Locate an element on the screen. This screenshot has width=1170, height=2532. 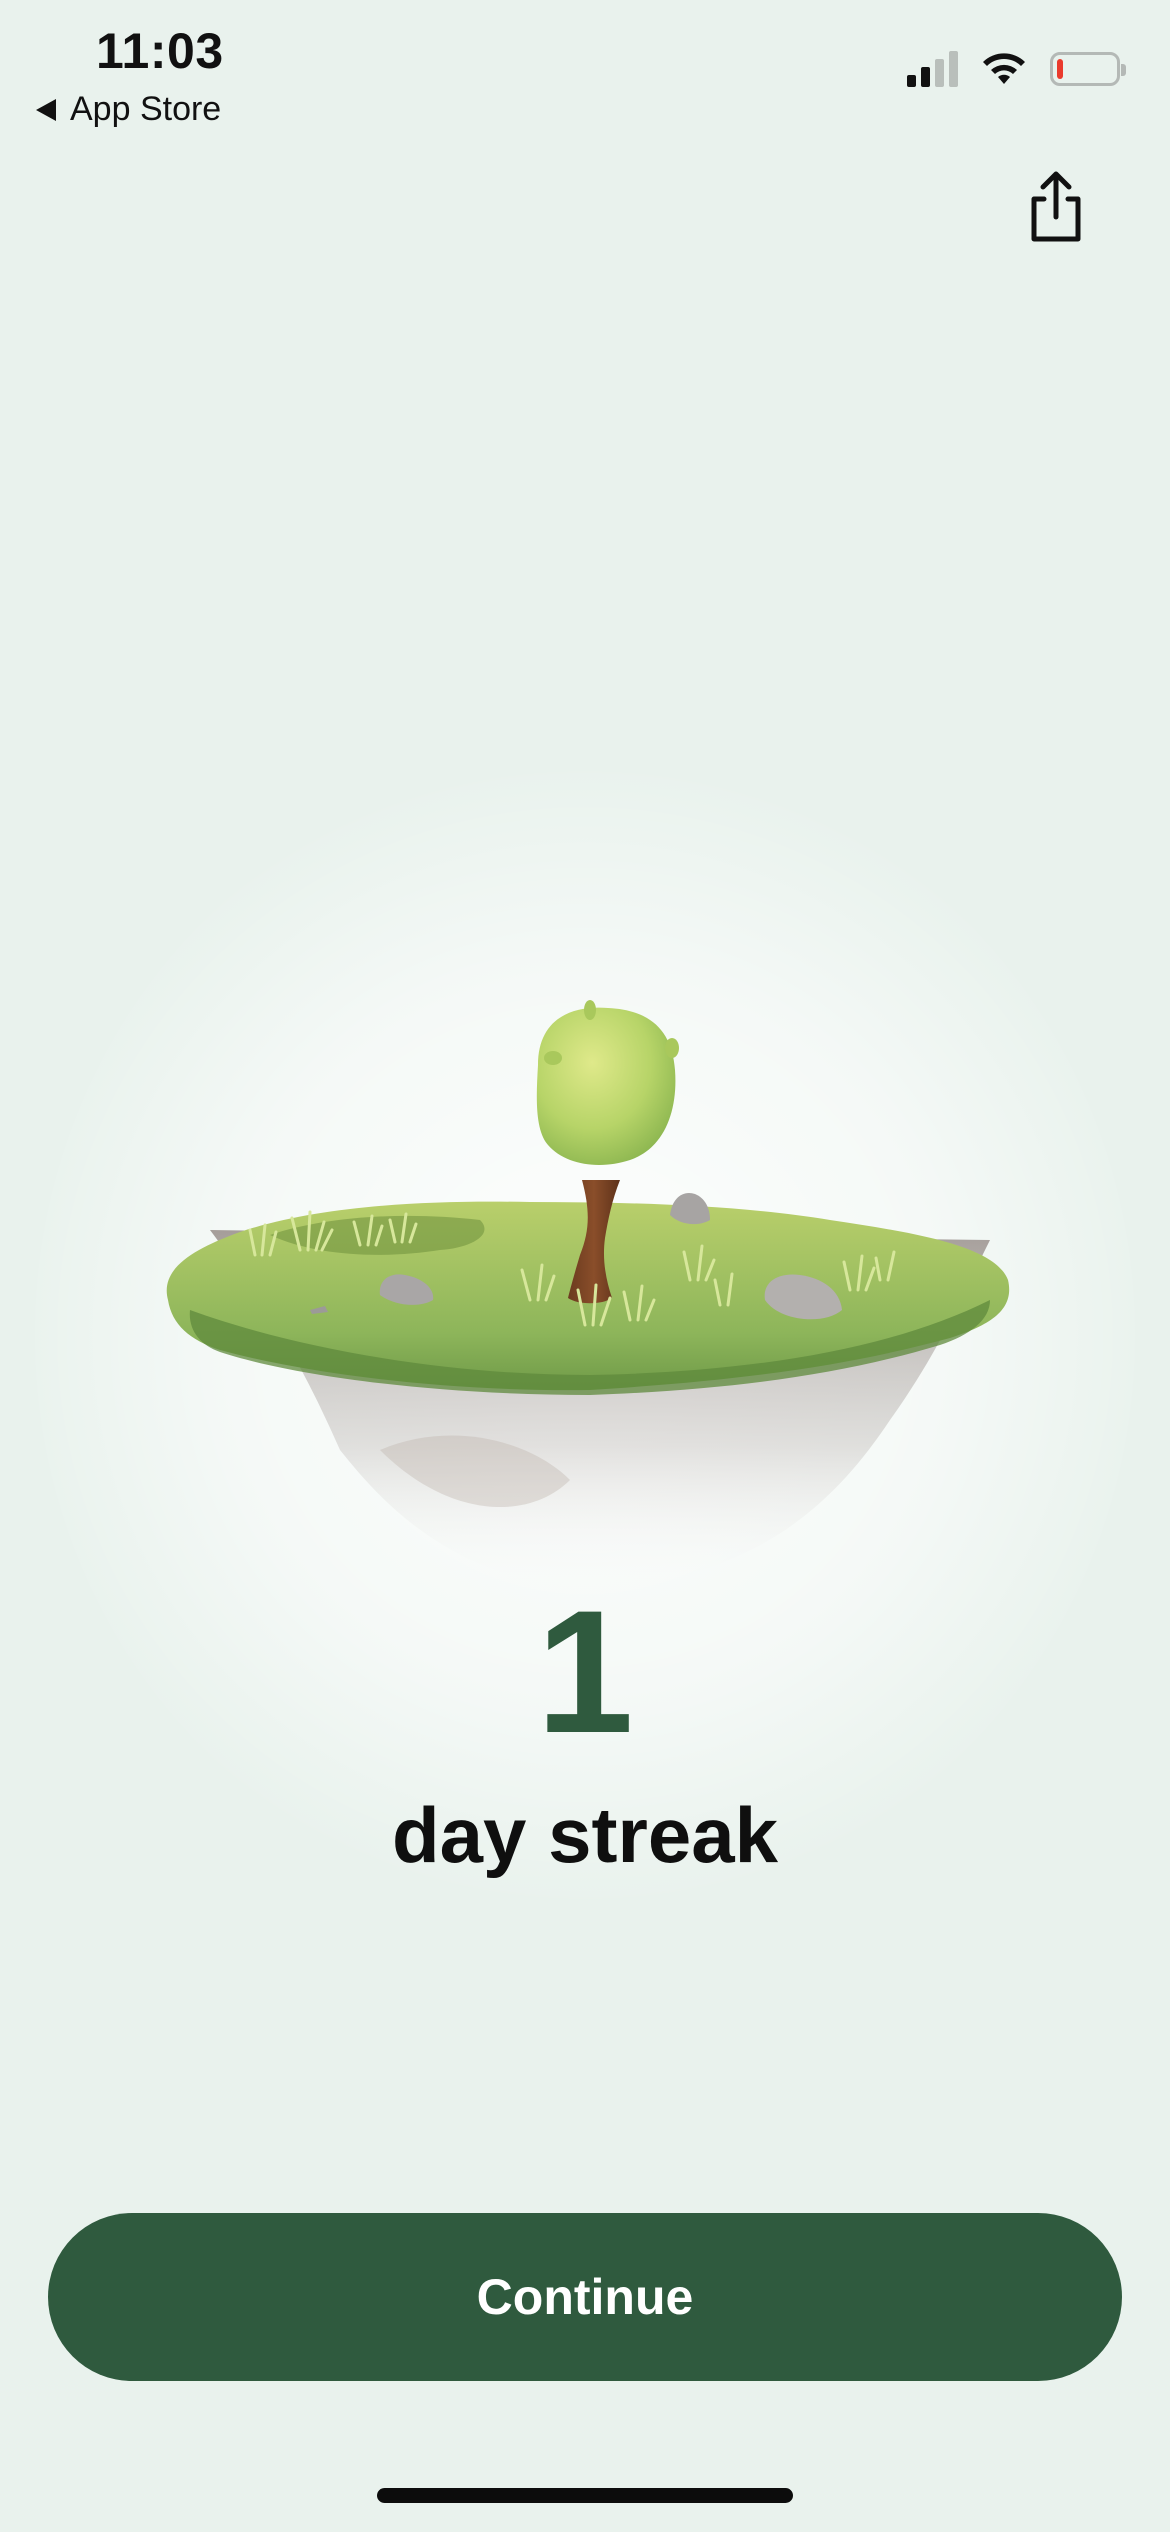
back-to-app-store-link: App Store is located at coordinates (128, 109).